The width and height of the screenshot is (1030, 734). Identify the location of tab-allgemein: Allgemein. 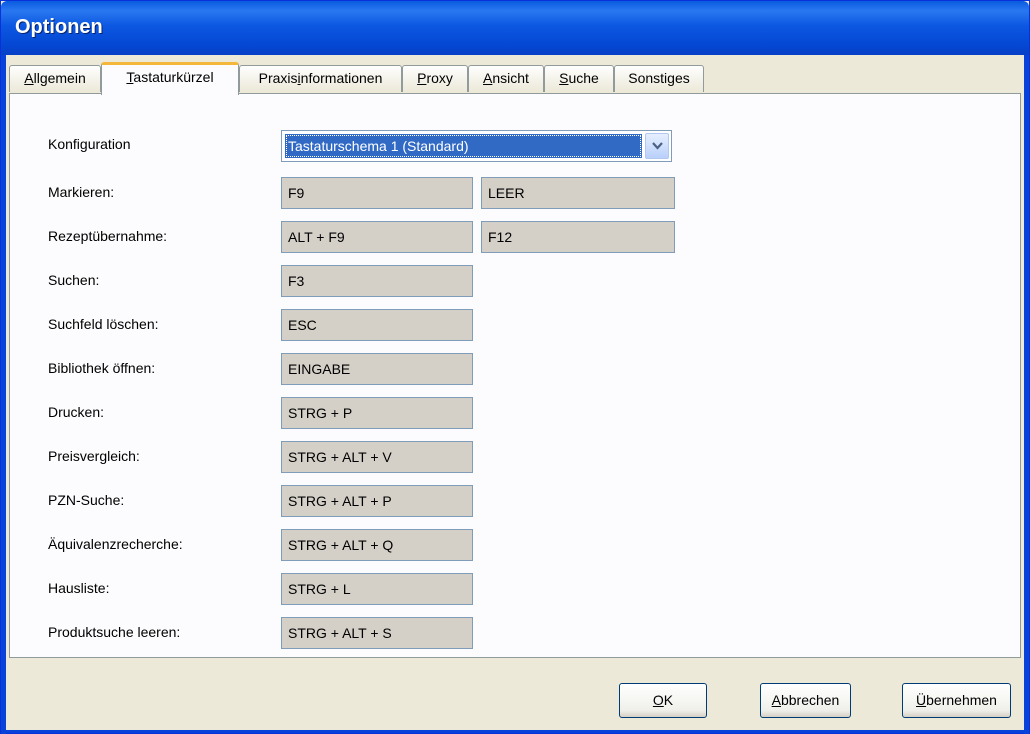
(55, 78).